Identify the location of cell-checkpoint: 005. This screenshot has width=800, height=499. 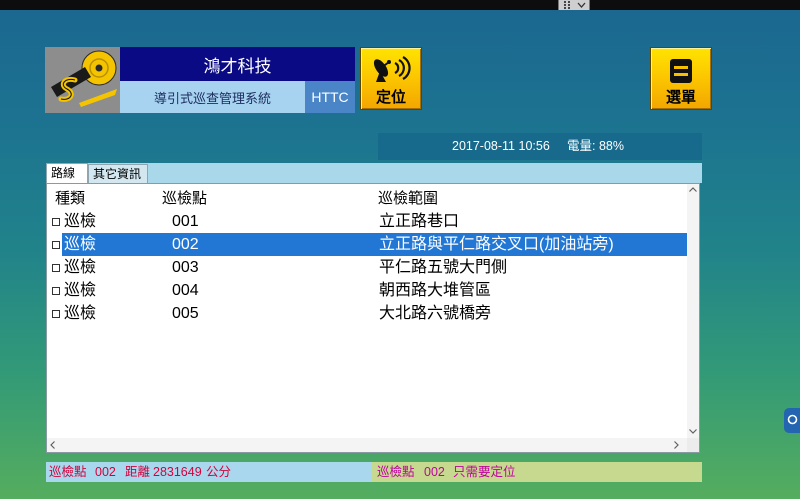
(185, 313).